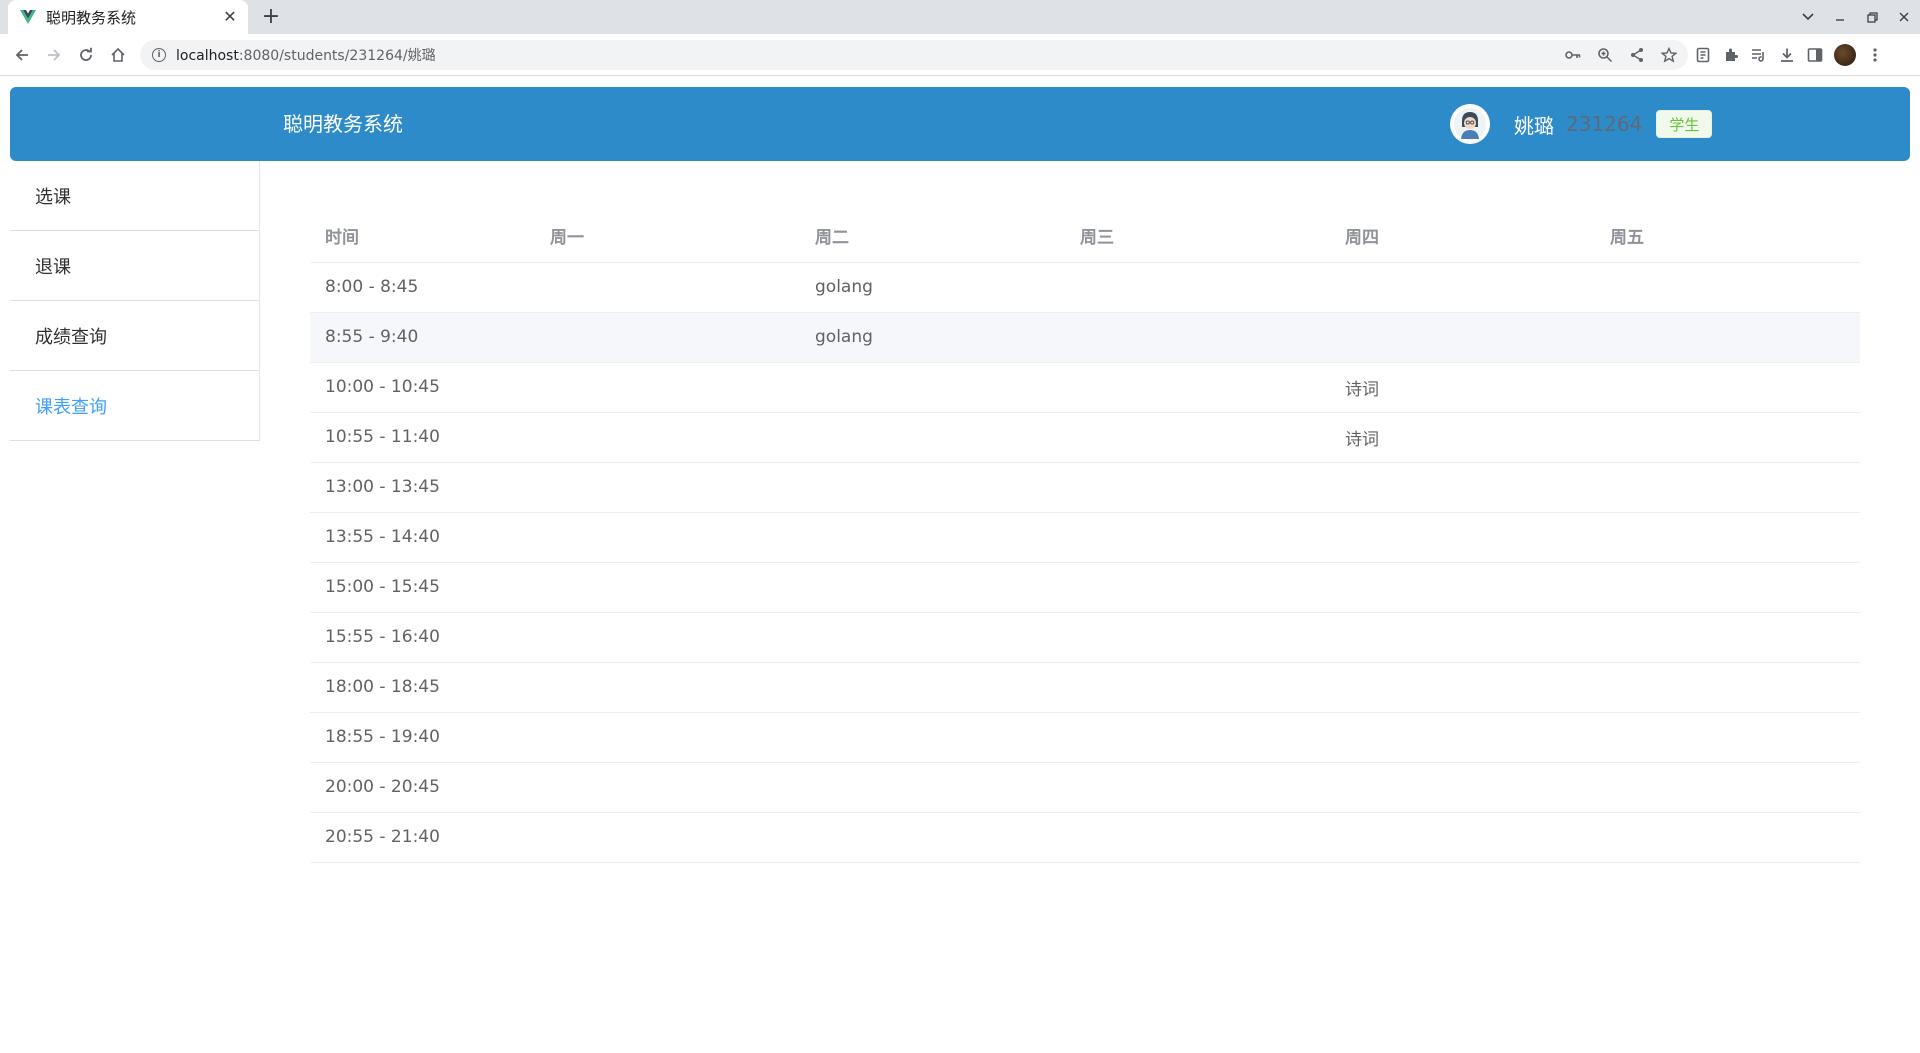 This screenshot has width=1920, height=1053. What do you see at coordinates (1669, 55) in the screenshot?
I see `bookmark-star-icon` at bounding box center [1669, 55].